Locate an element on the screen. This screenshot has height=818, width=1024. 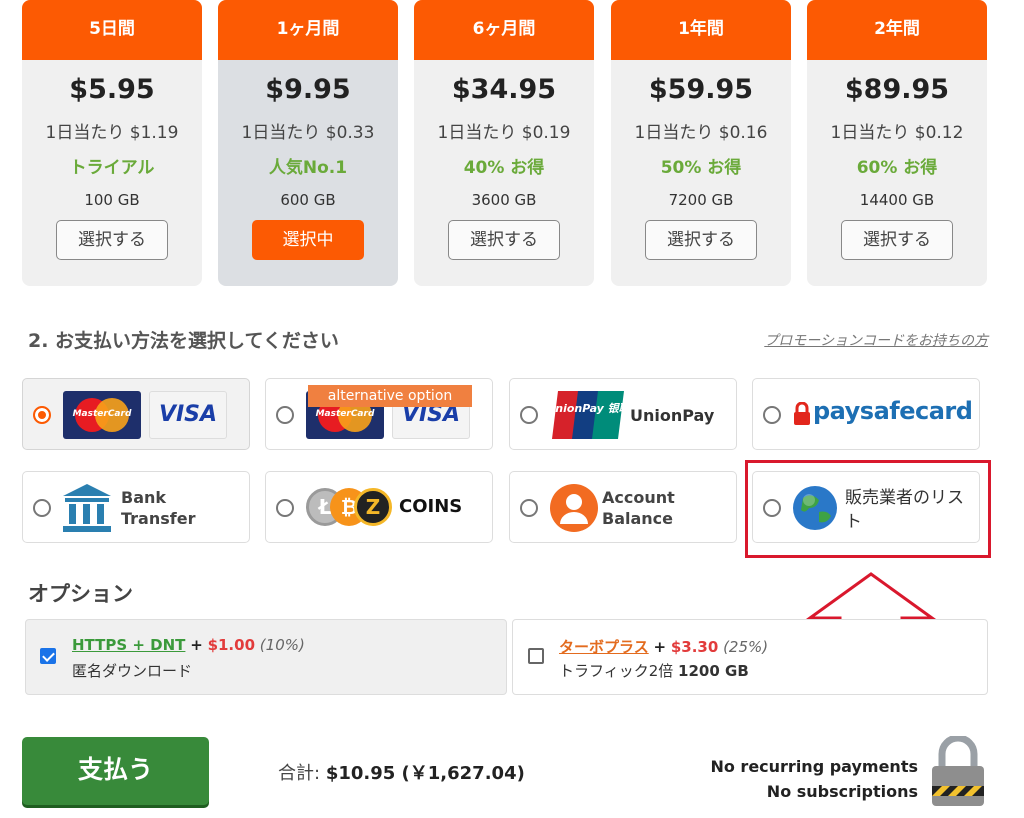
plan-traffic: 3600 GB is located at coordinates (504, 200).